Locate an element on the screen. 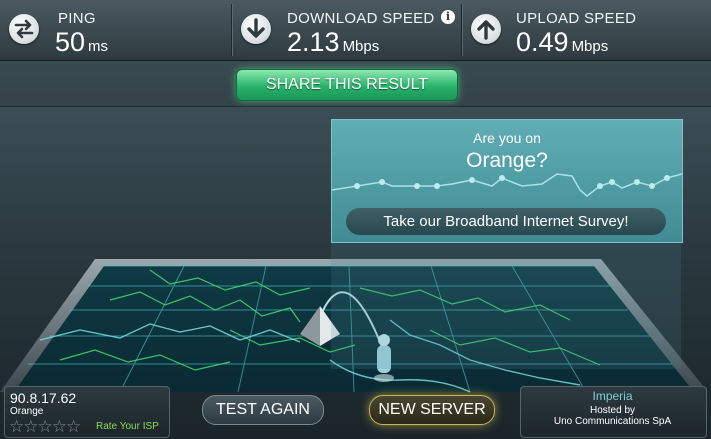 The image size is (711, 439). upload-stat: UPLOAD SPEED 0.49 Mbps is located at coordinates (586, 30).